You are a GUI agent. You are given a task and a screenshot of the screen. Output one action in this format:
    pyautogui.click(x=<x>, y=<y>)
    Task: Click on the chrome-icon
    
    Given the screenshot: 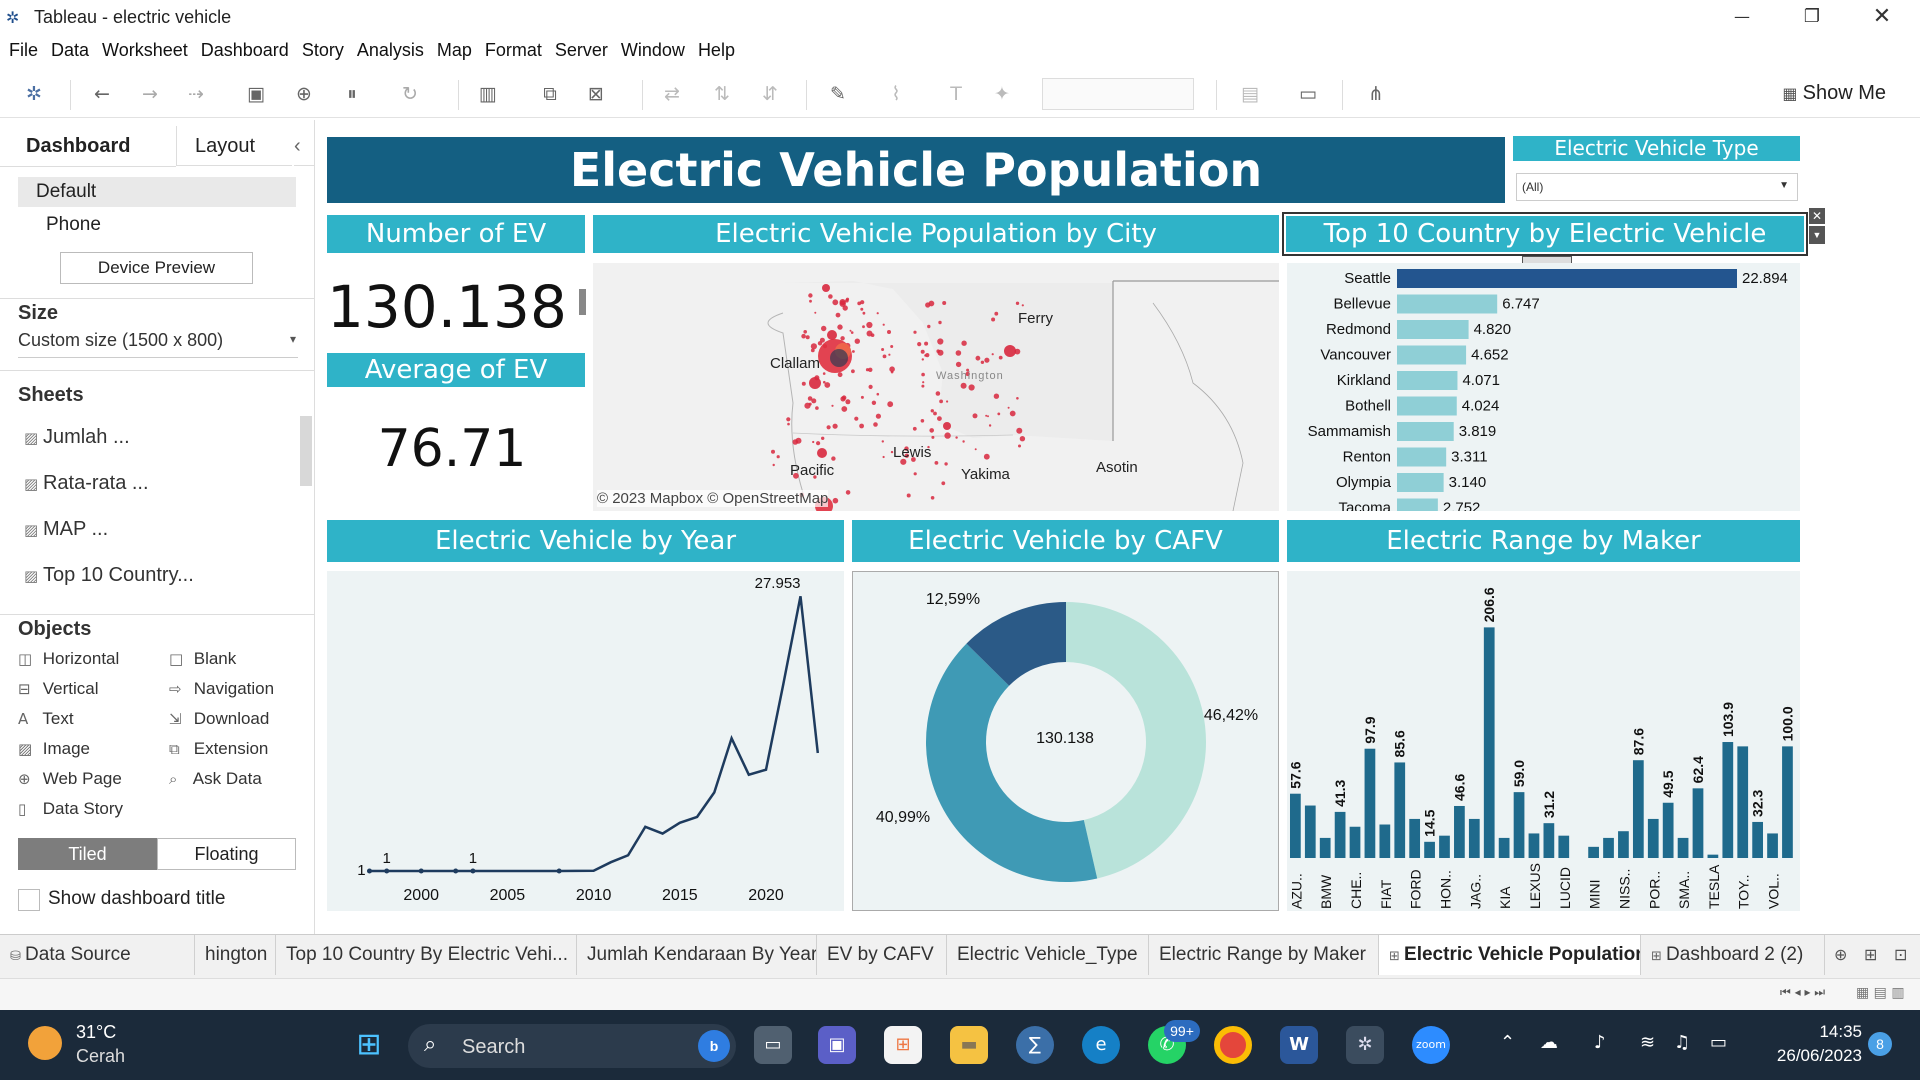 What is the action you would take?
    pyautogui.click(x=1233, y=1045)
    